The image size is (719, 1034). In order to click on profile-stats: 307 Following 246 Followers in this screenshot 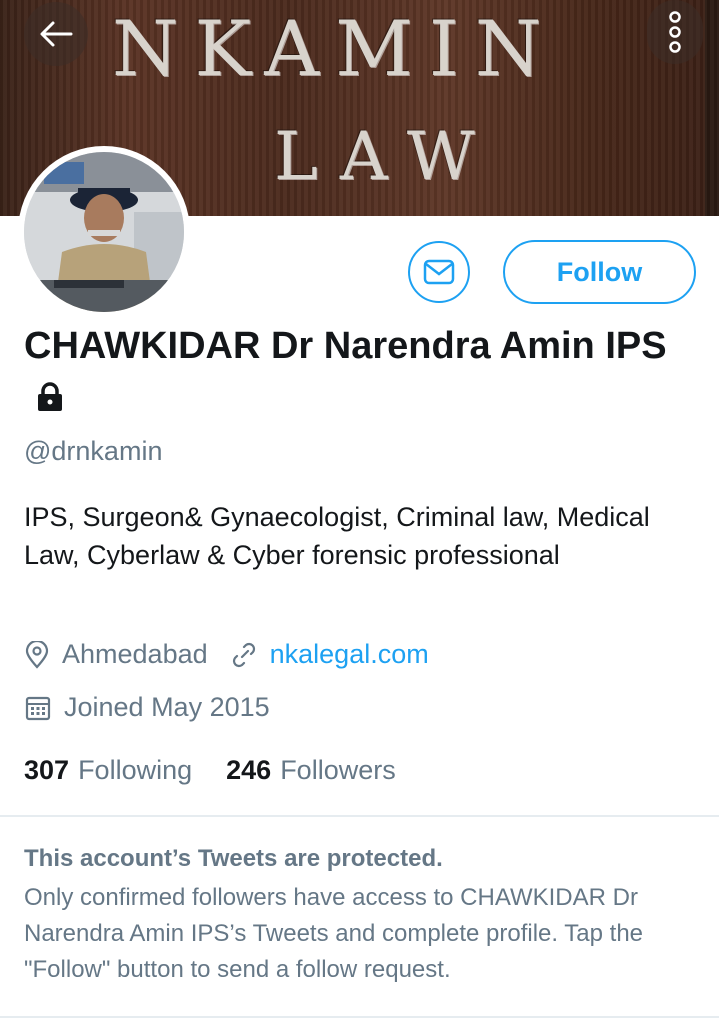, I will do `click(227, 770)`.